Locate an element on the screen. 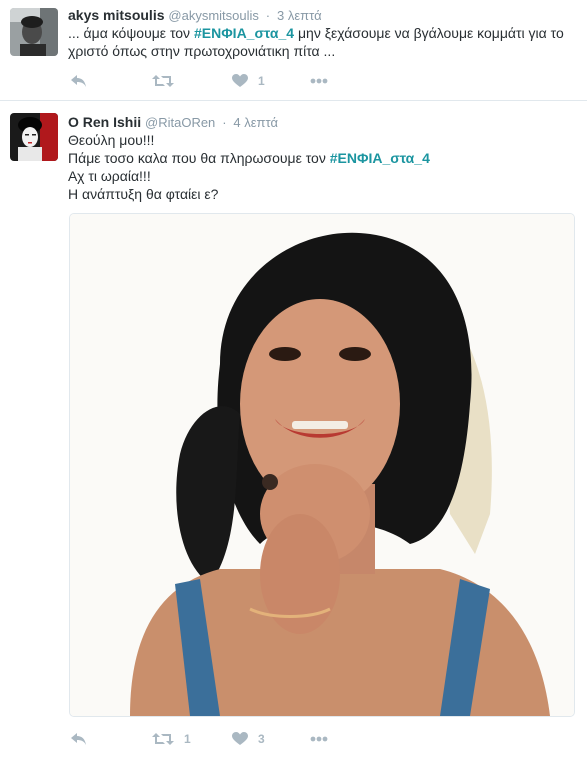  user-name: O Ren Ishii is located at coordinates (104, 122).